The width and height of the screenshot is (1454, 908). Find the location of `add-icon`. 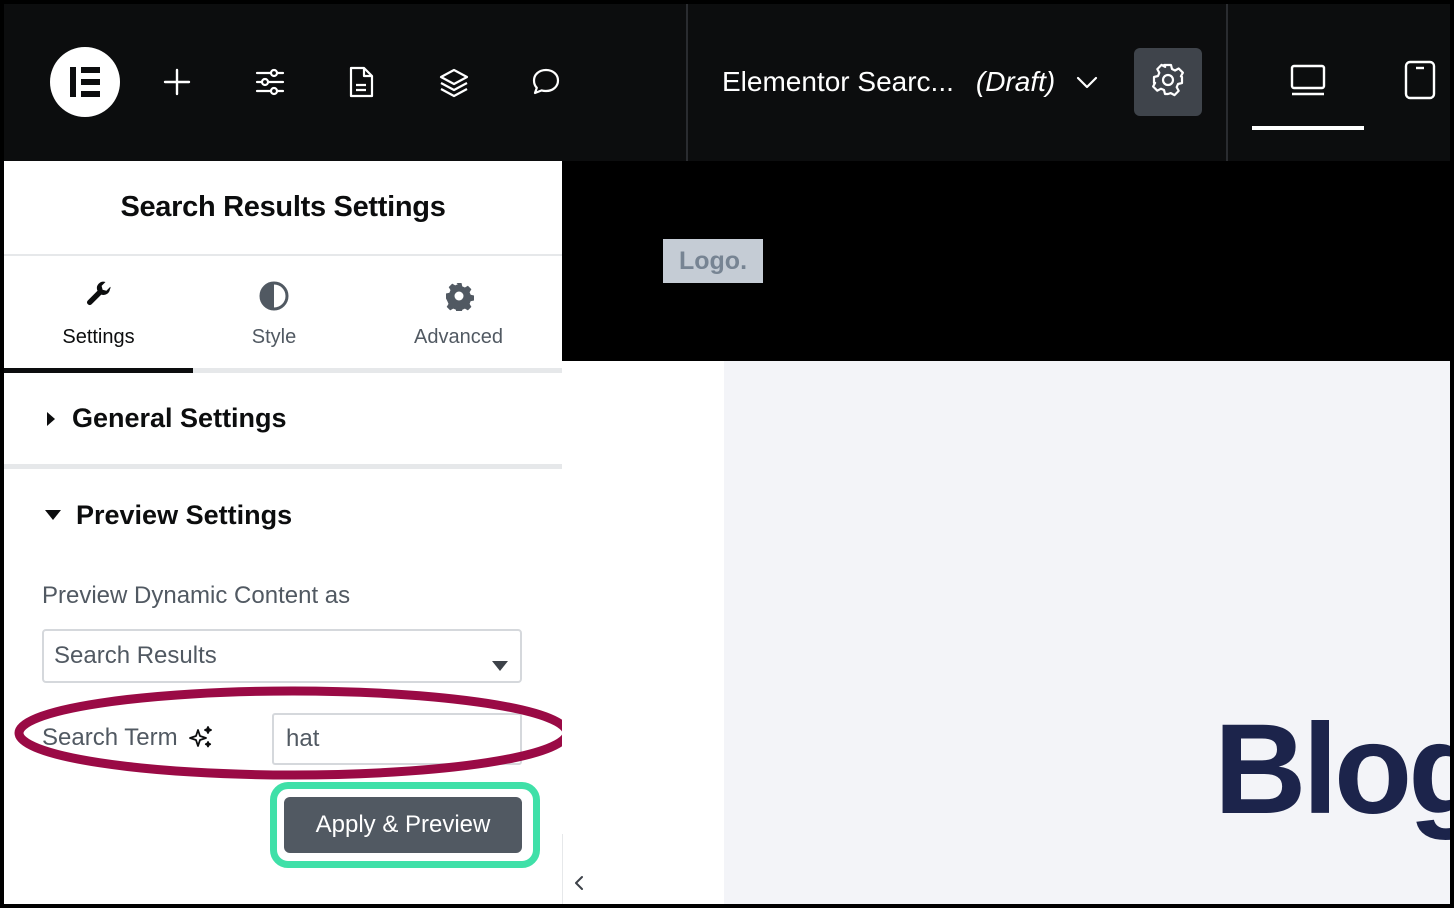

add-icon is located at coordinates (177, 82).